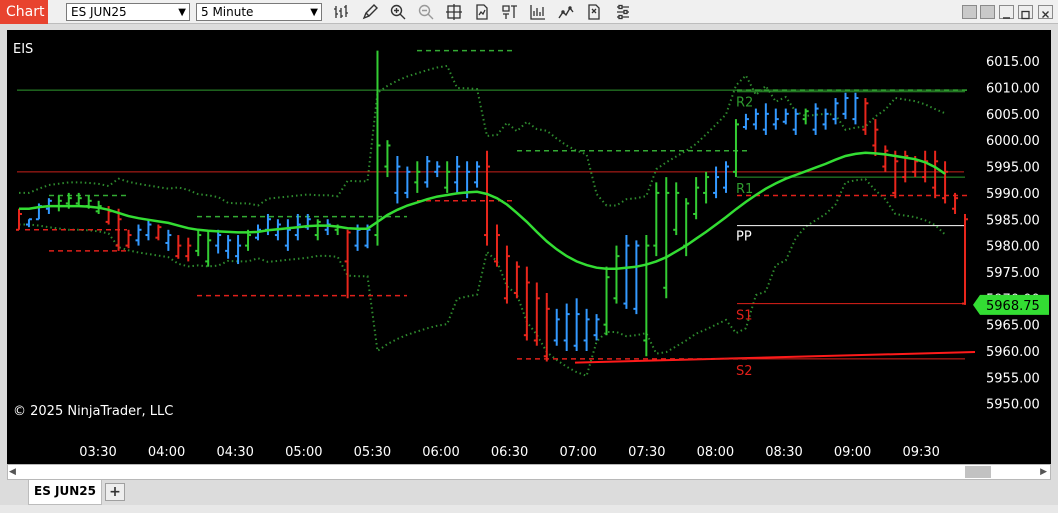 This screenshot has height=513, width=1058. What do you see at coordinates (227, 12) in the screenshot?
I see `interval-selector-value: 5 Minute` at bounding box center [227, 12].